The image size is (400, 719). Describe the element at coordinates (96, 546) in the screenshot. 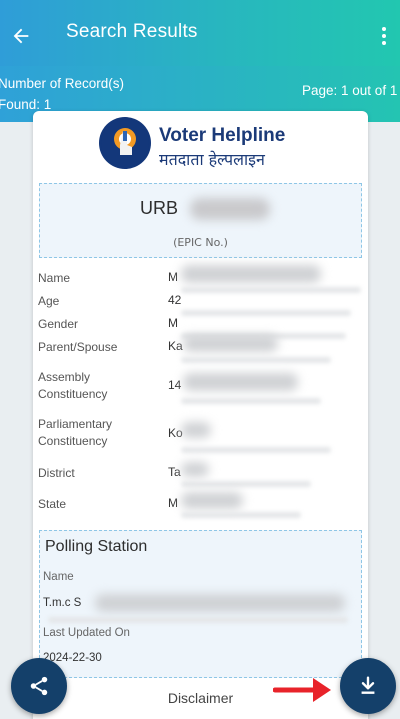

I see `polling-station-title: Polling Station` at that location.